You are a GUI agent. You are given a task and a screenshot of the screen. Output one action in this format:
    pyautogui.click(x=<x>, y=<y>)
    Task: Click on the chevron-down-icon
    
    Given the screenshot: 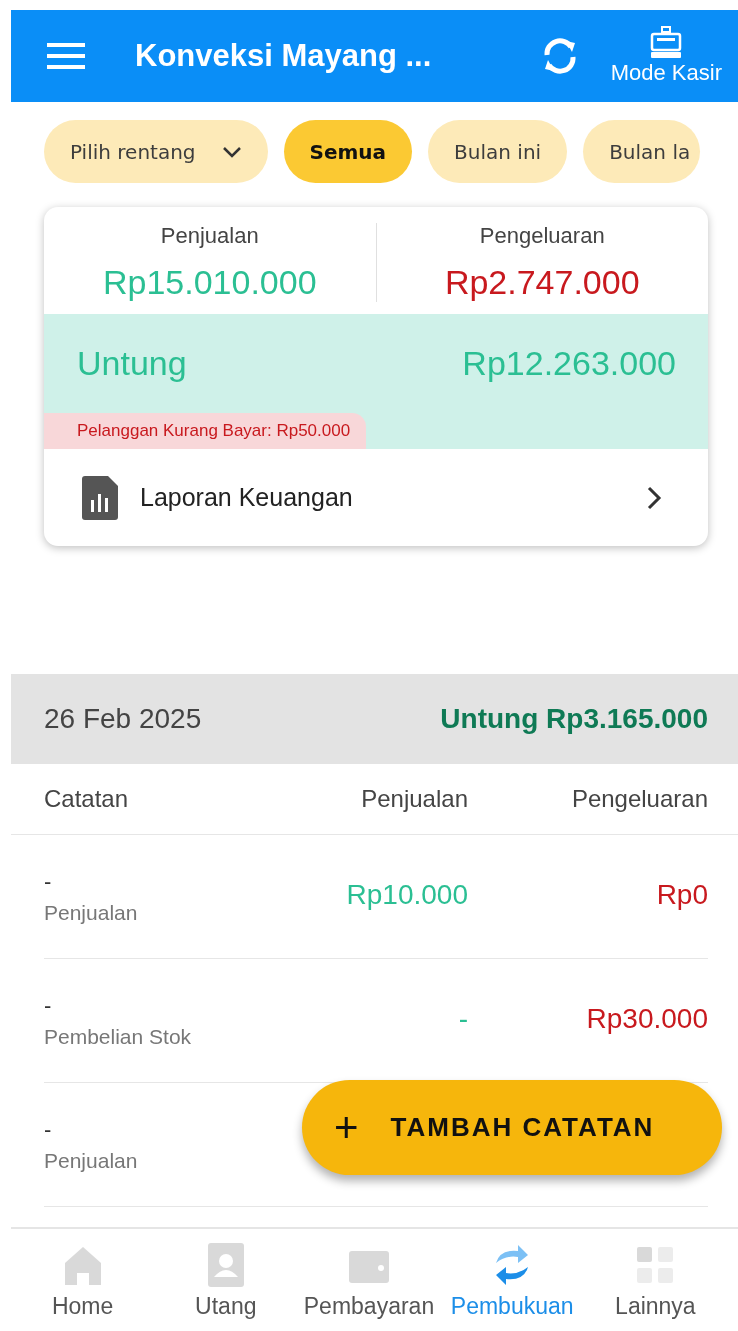 What is the action you would take?
    pyautogui.click(x=231, y=151)
    